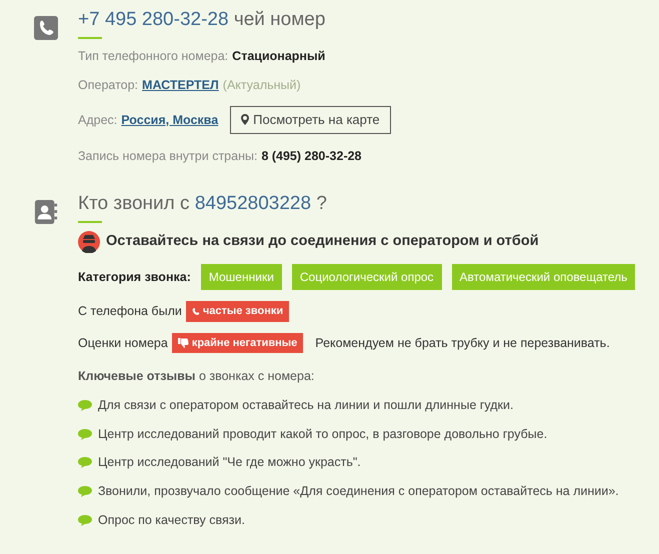 The height and width of the screenshot is (554, 659). What do you see at coordinates (241, 277) in the screenshot?
I see `category-tag: Мошенники` at bounding box center [241, 277].